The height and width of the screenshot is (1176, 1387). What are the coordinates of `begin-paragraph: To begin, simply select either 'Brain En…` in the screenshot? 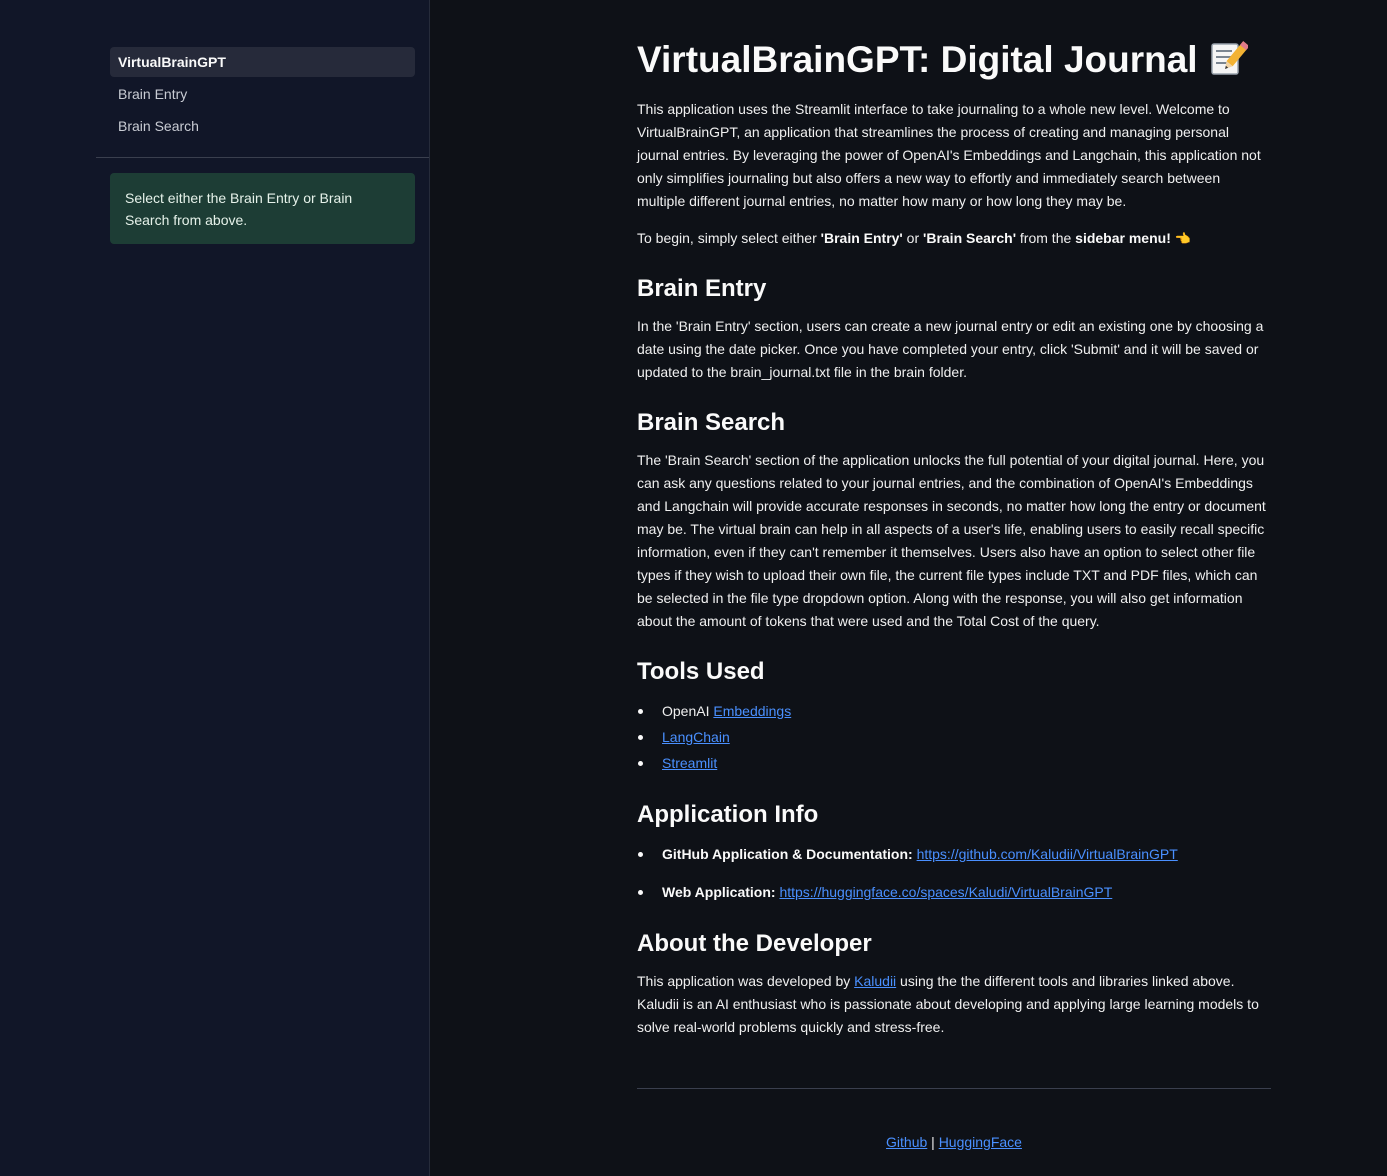 It's located at (954, 238).